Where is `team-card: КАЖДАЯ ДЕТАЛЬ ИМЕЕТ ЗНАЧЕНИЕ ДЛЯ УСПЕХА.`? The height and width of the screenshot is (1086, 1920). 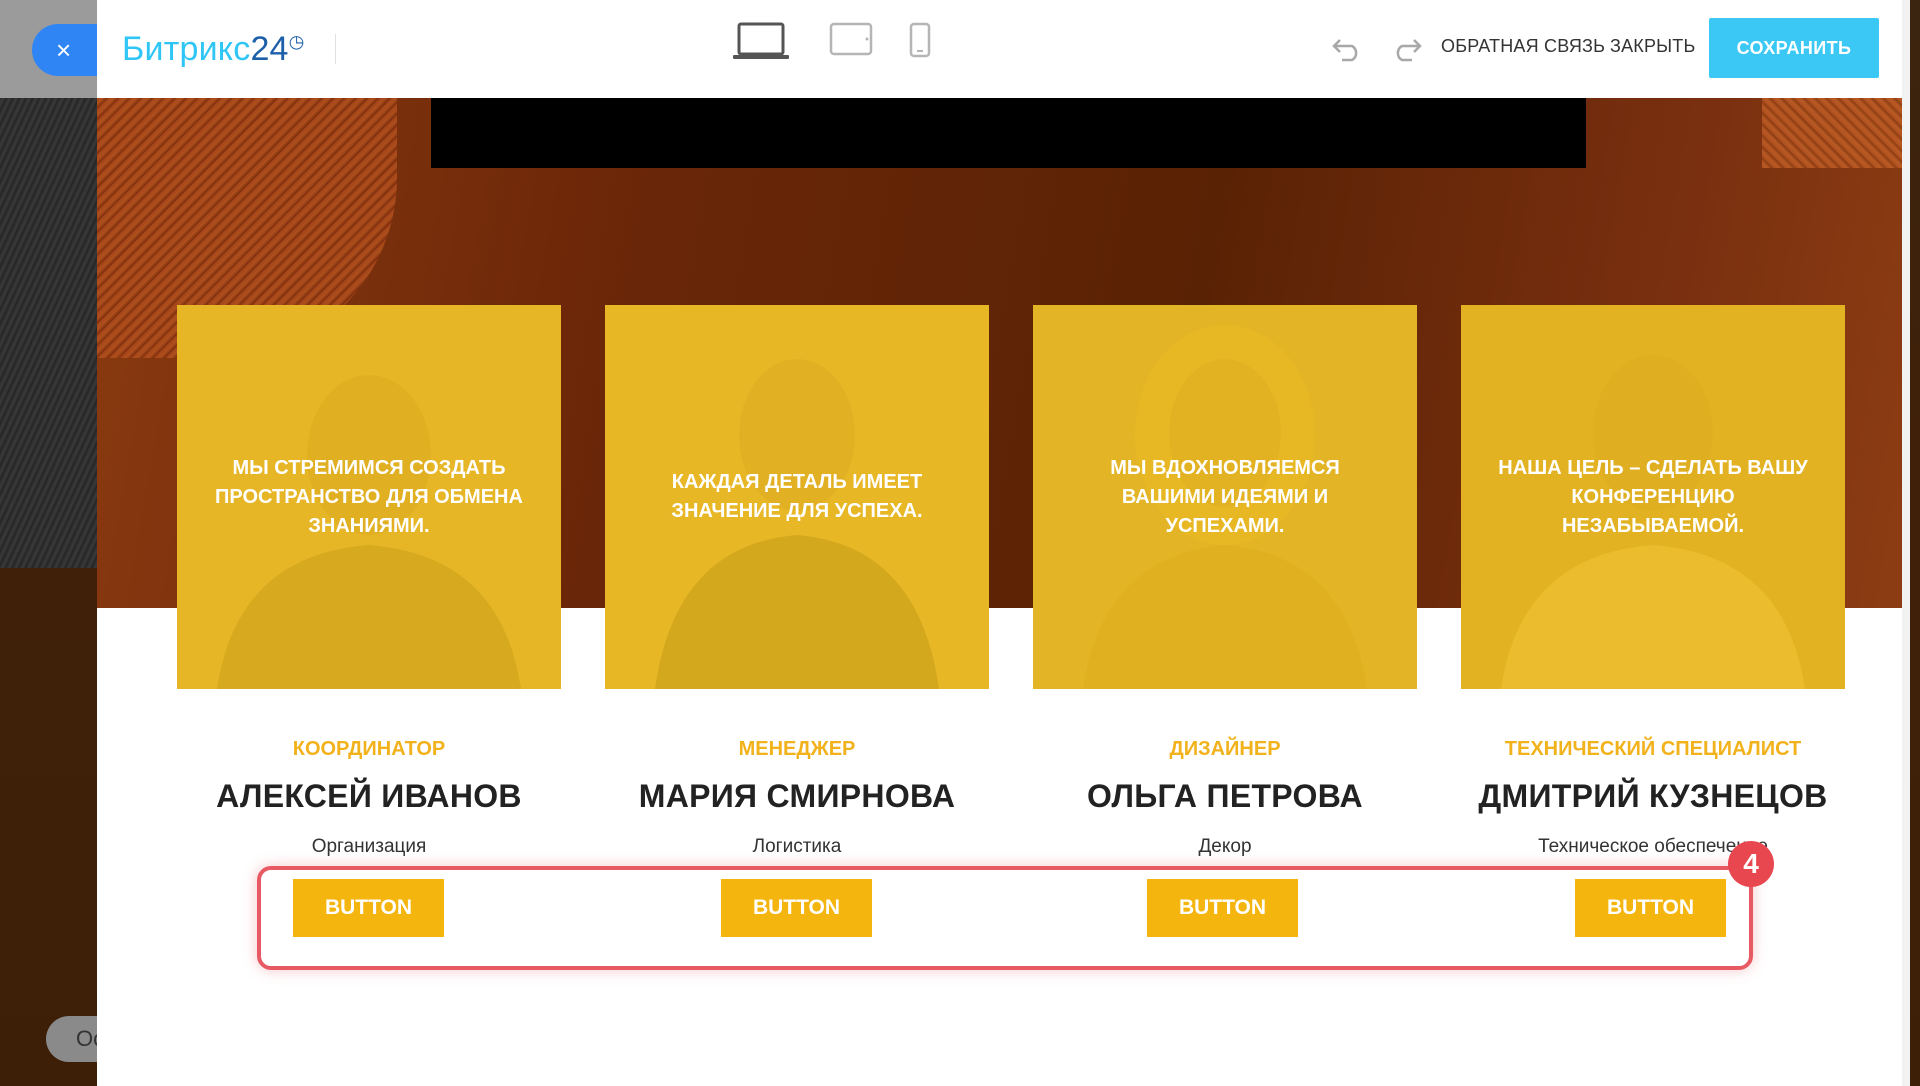 team-card: КАЖДАЯ ДЕТАЛЬ ИМЕЕТ ЗНАЧЕНИЕ ДЛЯ УСПЕХА. is located at coordinates (797, 497).